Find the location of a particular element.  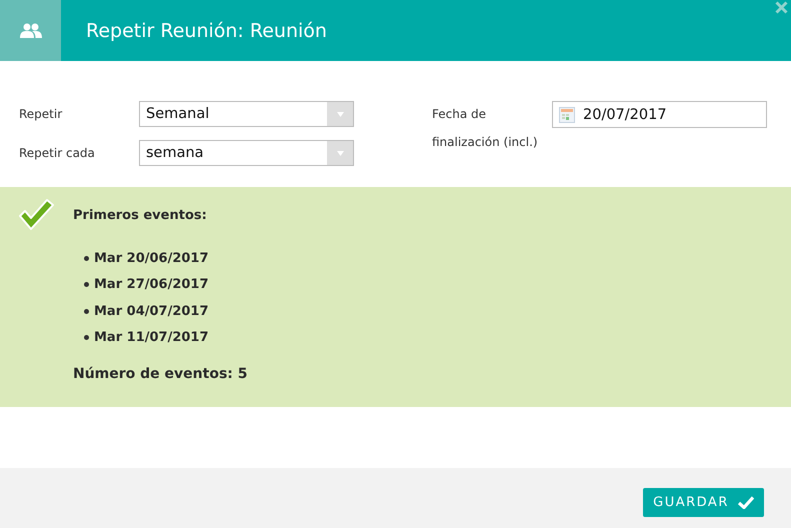

field-label: Repetir is located at coordinates (41, 114).